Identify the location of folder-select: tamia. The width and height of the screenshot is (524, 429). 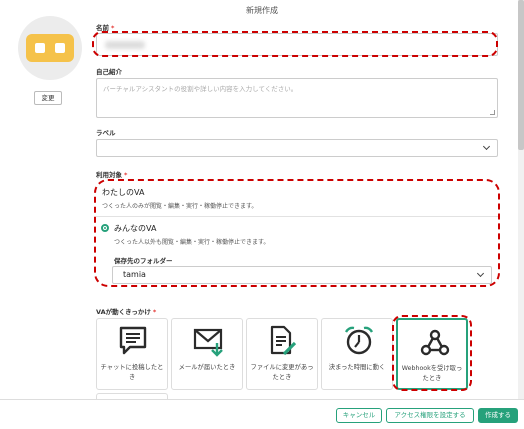
(302, 275).